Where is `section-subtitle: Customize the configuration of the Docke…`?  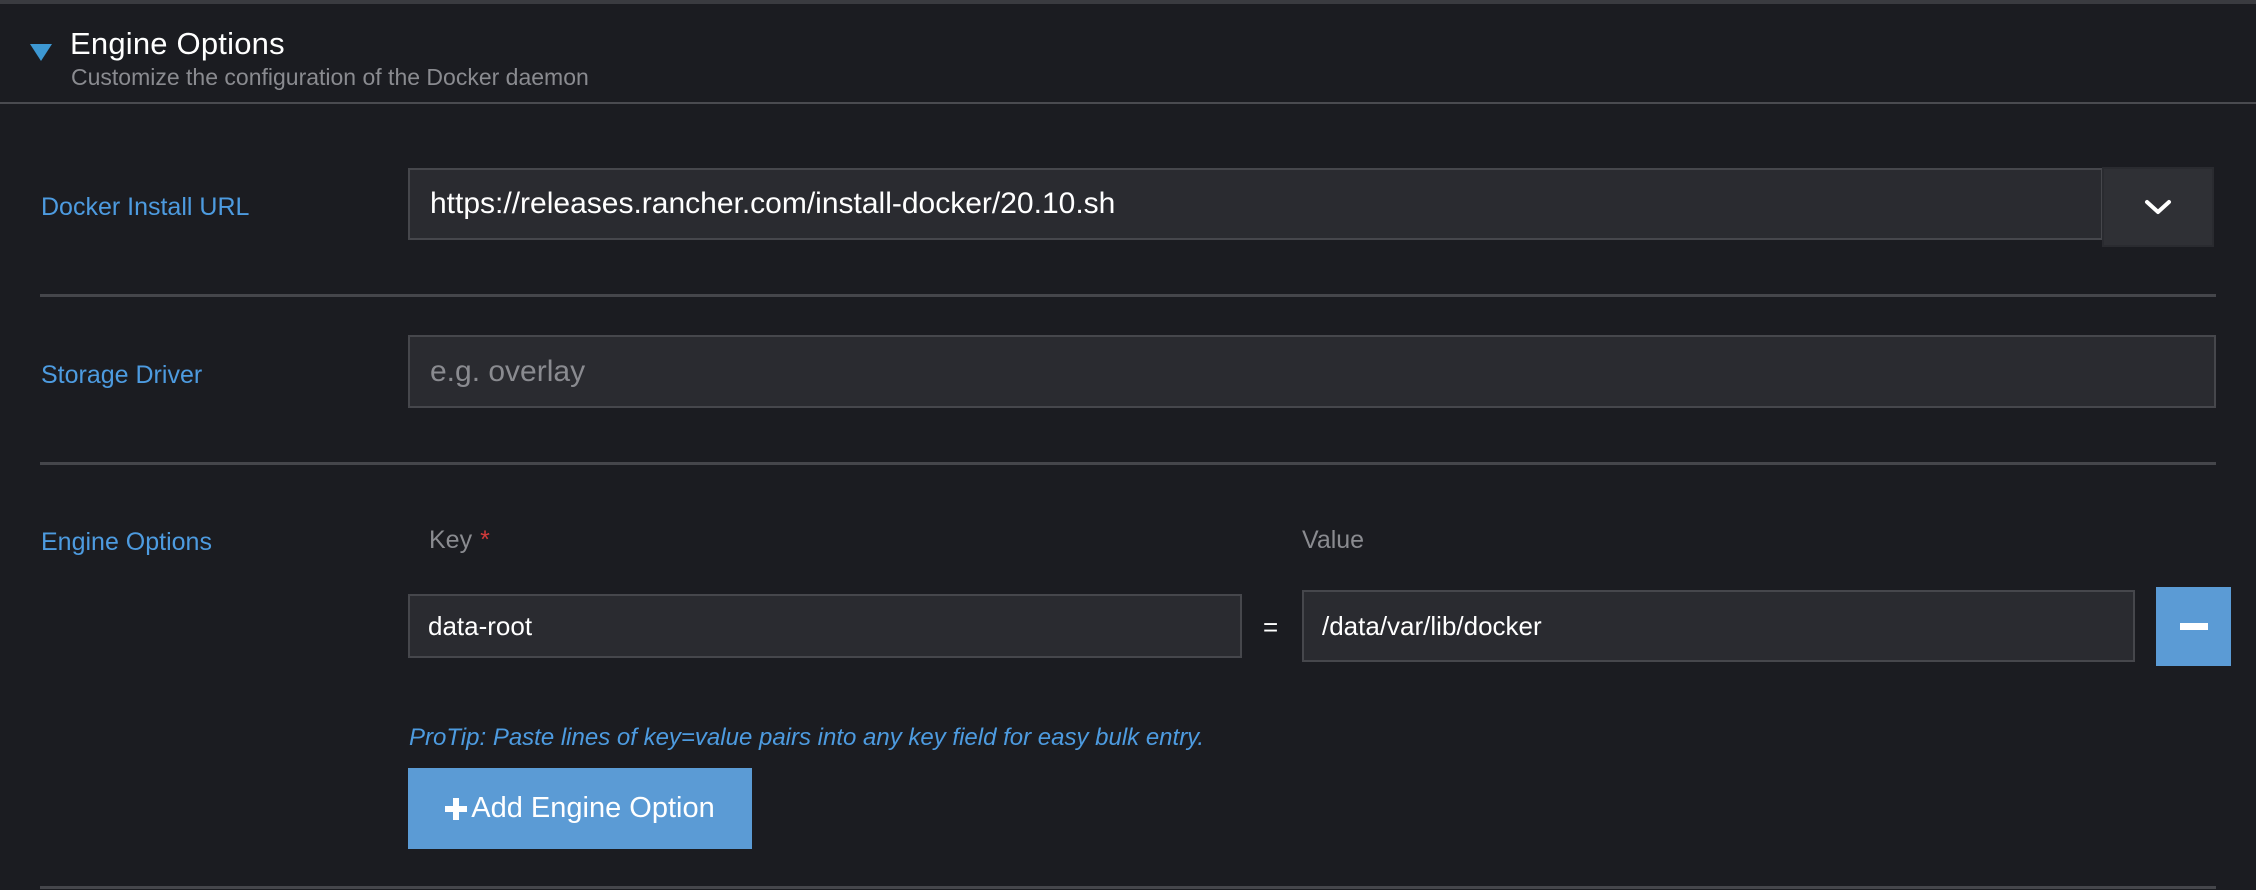 section-subtitle: Customize the configuration of the Docke… is located at coordinates (330, 77).